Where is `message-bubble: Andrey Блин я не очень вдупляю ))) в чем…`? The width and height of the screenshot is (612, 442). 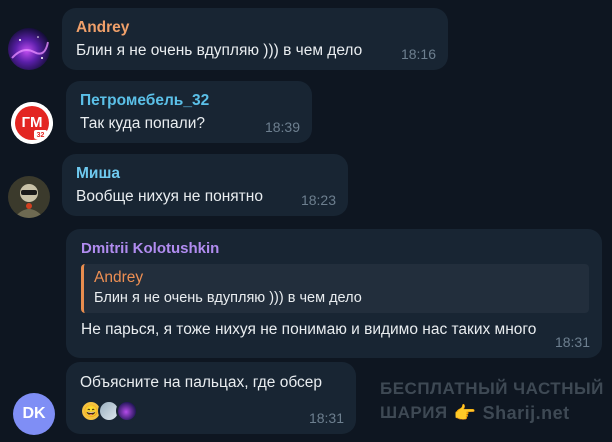 message-bubble: Andrey Блин я не очень вдупляю ))) в чем… is located at coordinates (255, 39).